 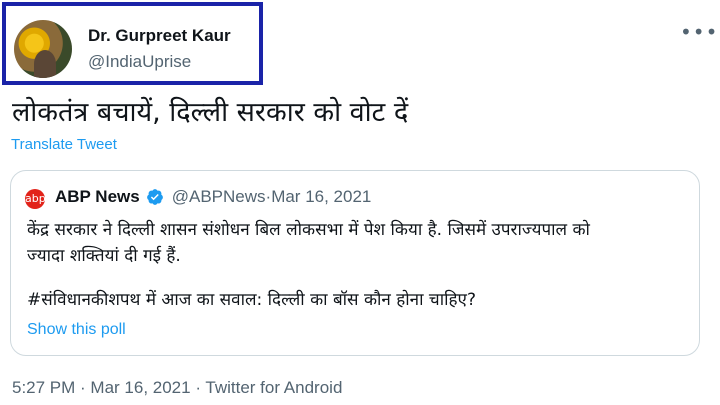 What do you see at coordinates (43, 49) in the screenshot?
I see `author-avatar` at bounding box center [43, 49].